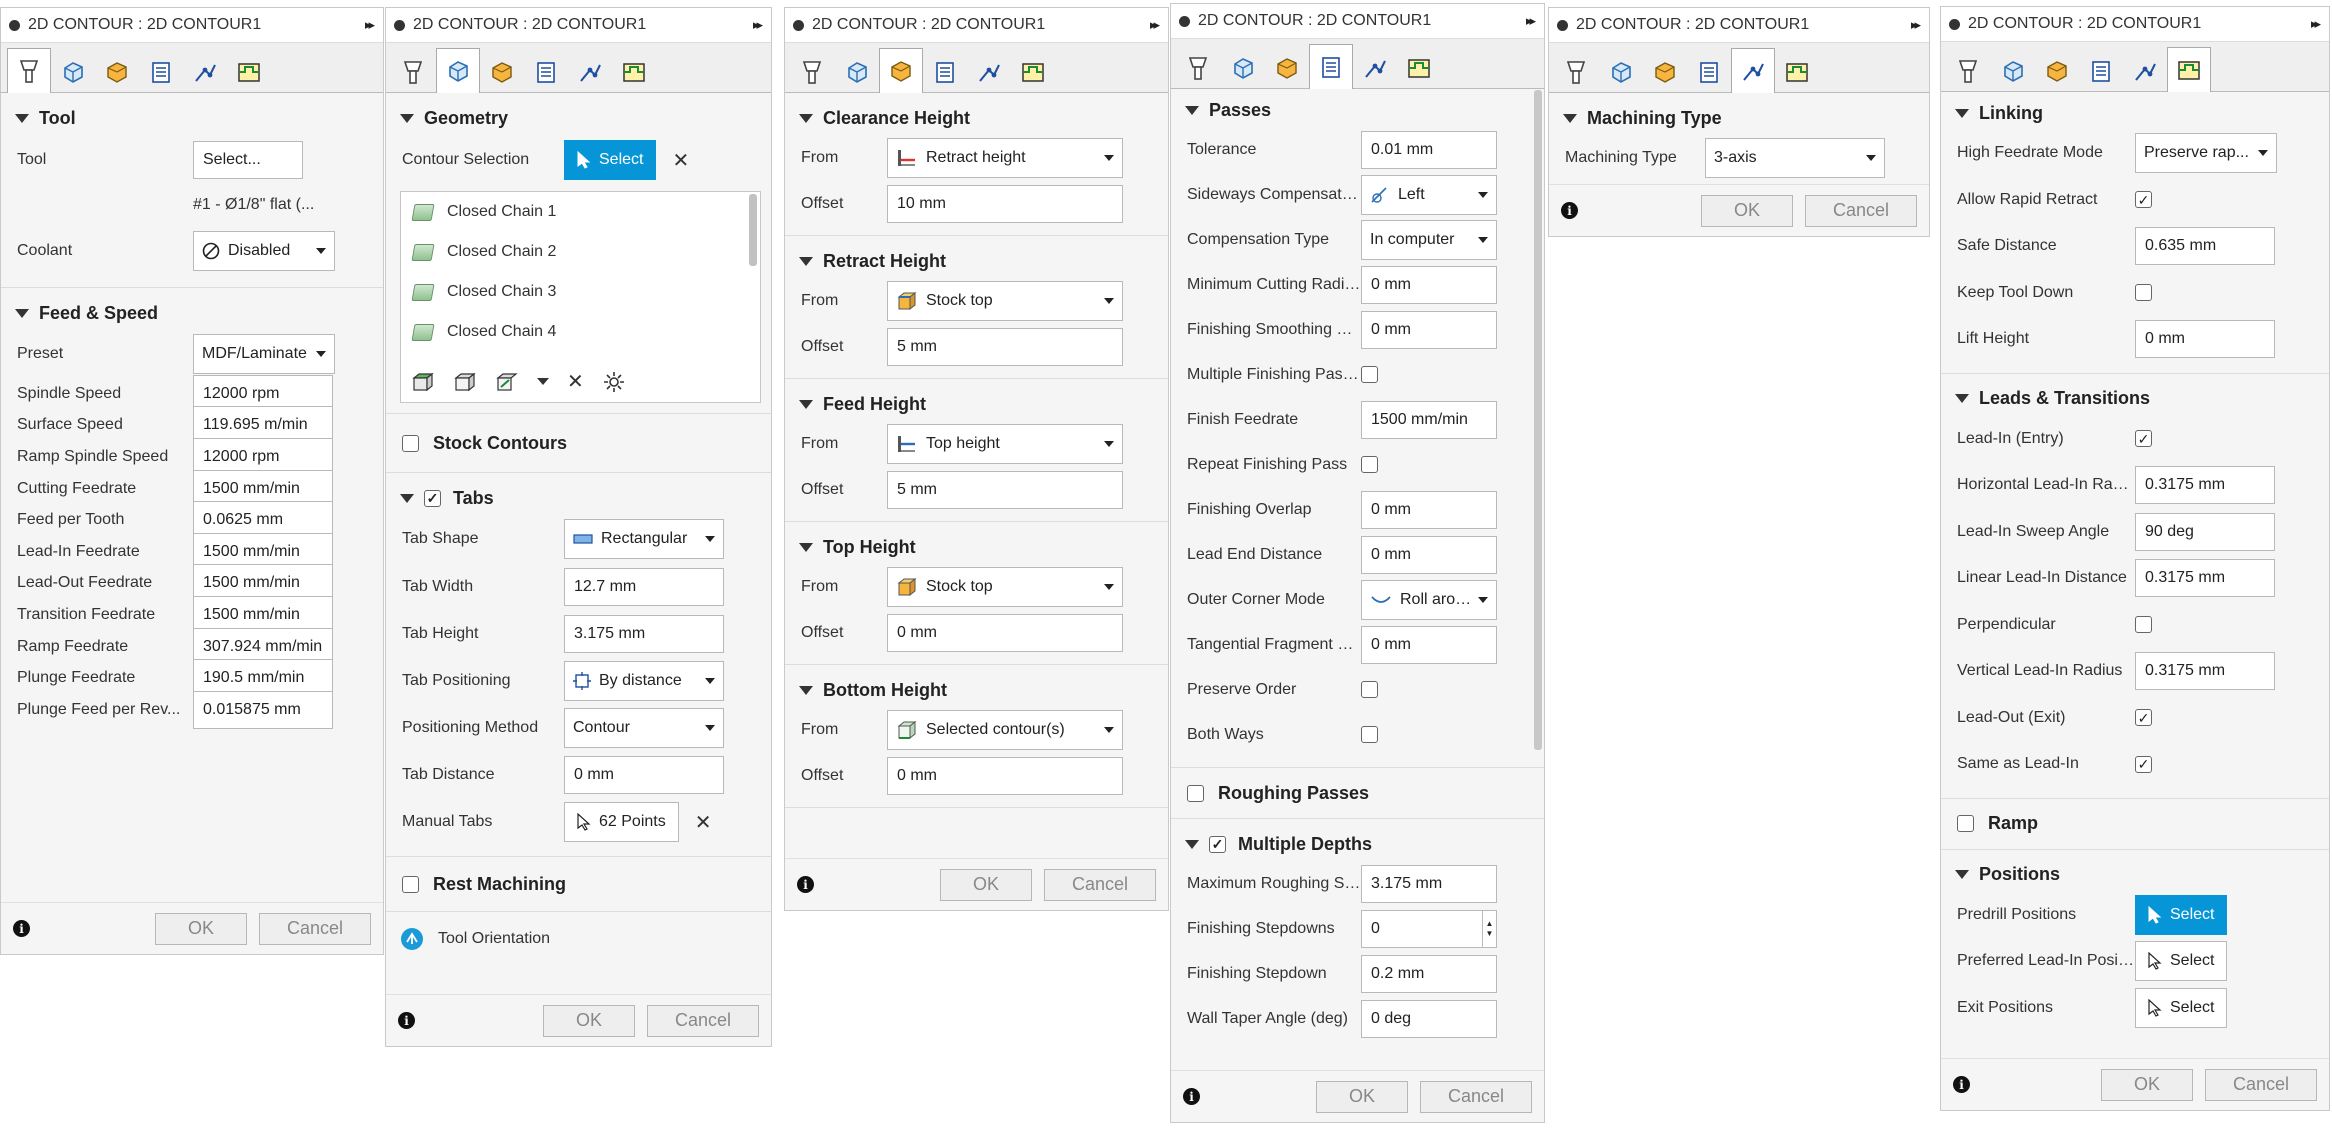 The image size is (2332, 1128). I want to click on linear-distance-input: 0.3175 mm, so click(2205, 578).